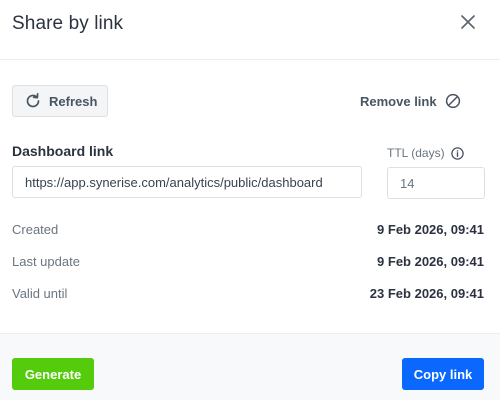 The height and width of the screenshot is (400, 500). I want to click on ttl-label-group: TTL (days), so click(426, 153).